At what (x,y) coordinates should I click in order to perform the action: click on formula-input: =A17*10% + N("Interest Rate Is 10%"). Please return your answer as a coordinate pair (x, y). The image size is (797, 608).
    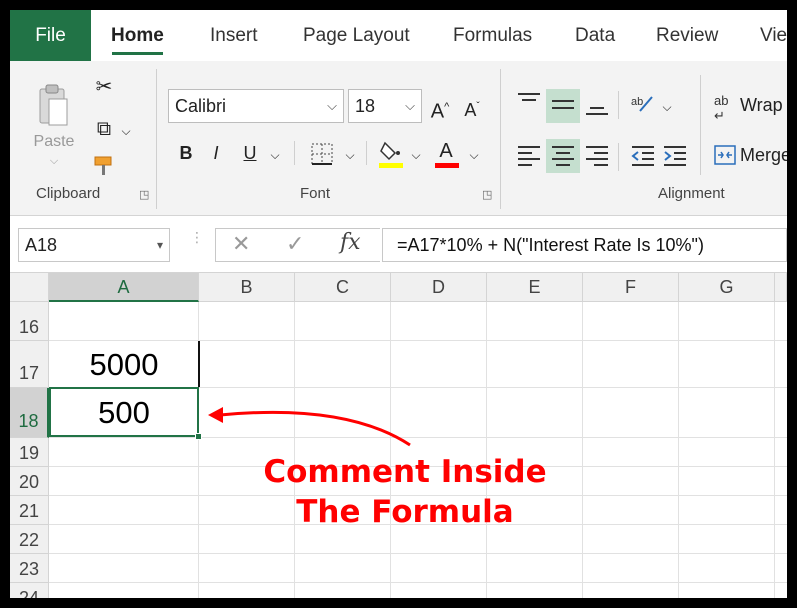
    Looking at the image, I should click on (584, 245).